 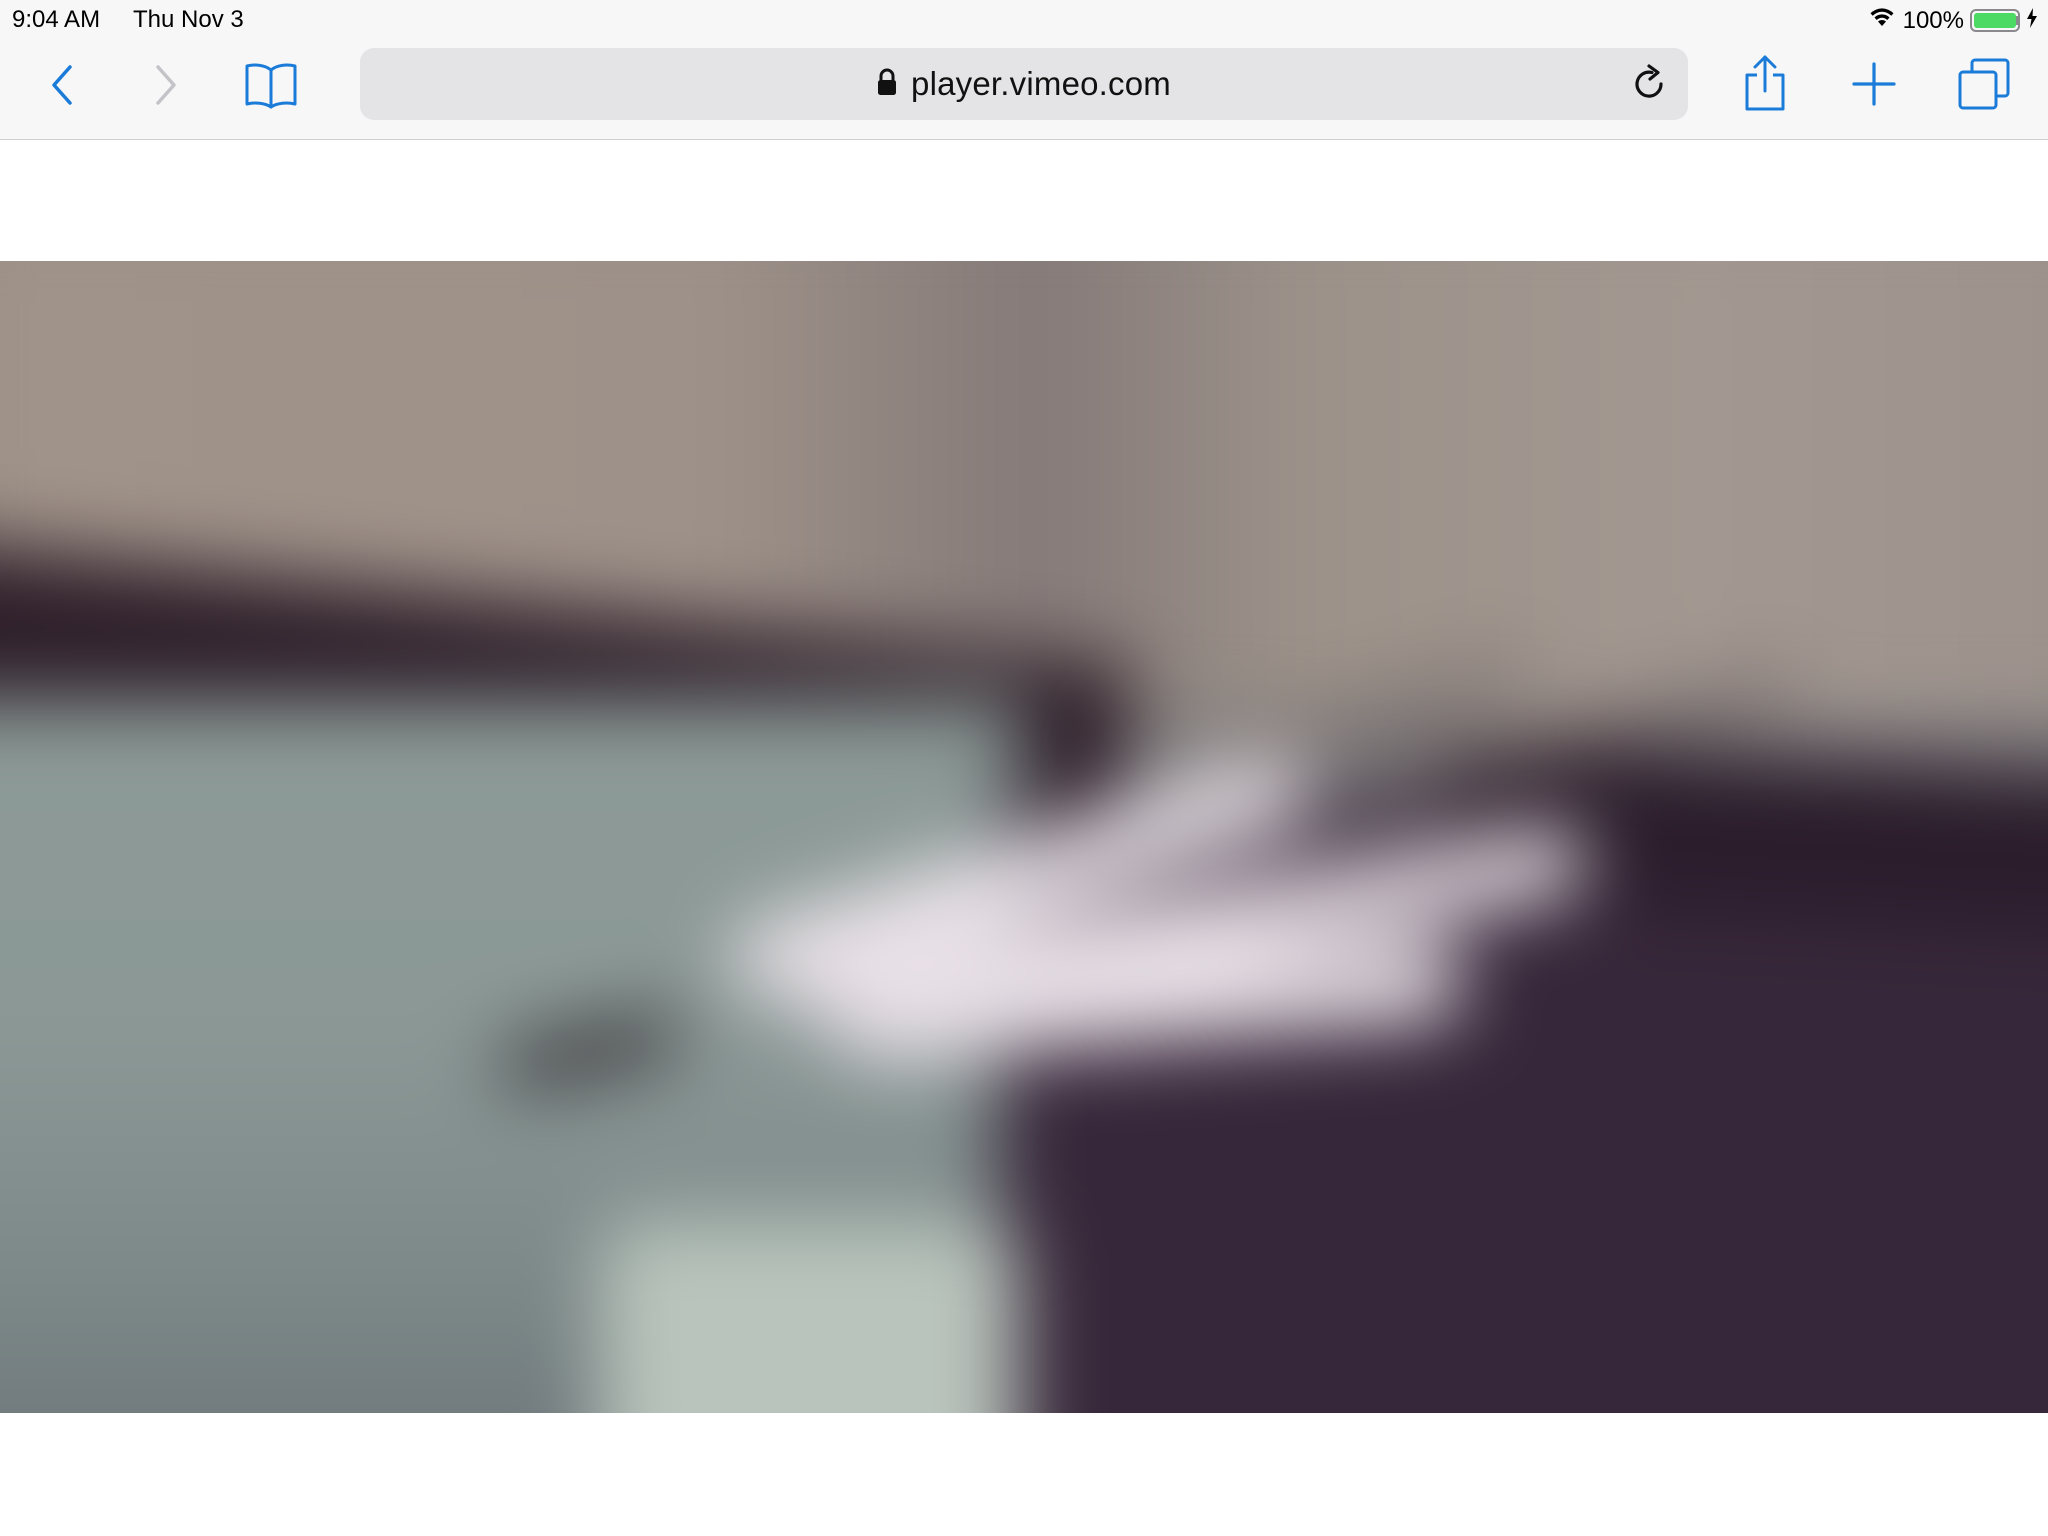 I want to click on book-icon, so click(x=271, y=85).